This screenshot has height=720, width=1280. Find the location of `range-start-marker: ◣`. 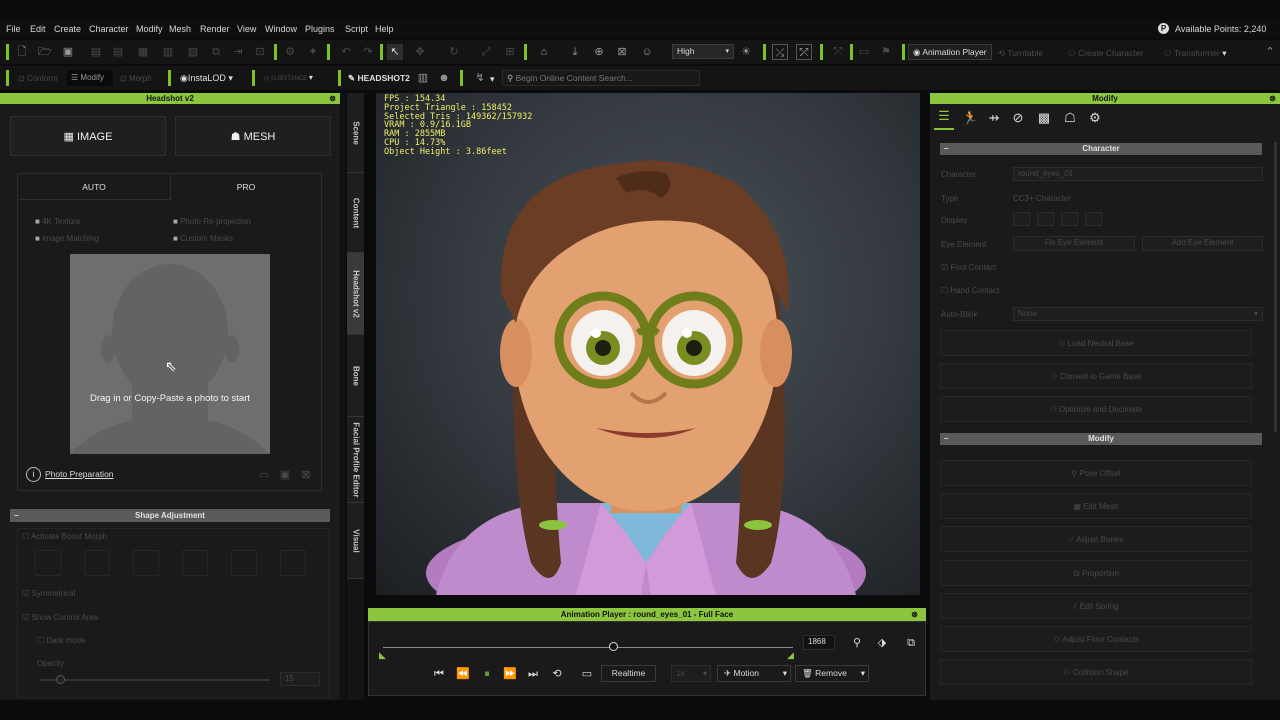

range-start-marker: ◣ is located at coordinates (382, 655).